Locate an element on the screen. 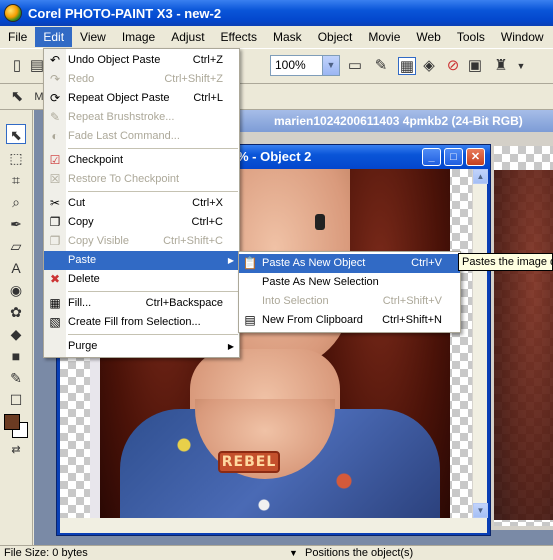  restore-icon: ☒ is located at coordinates (55, 179).